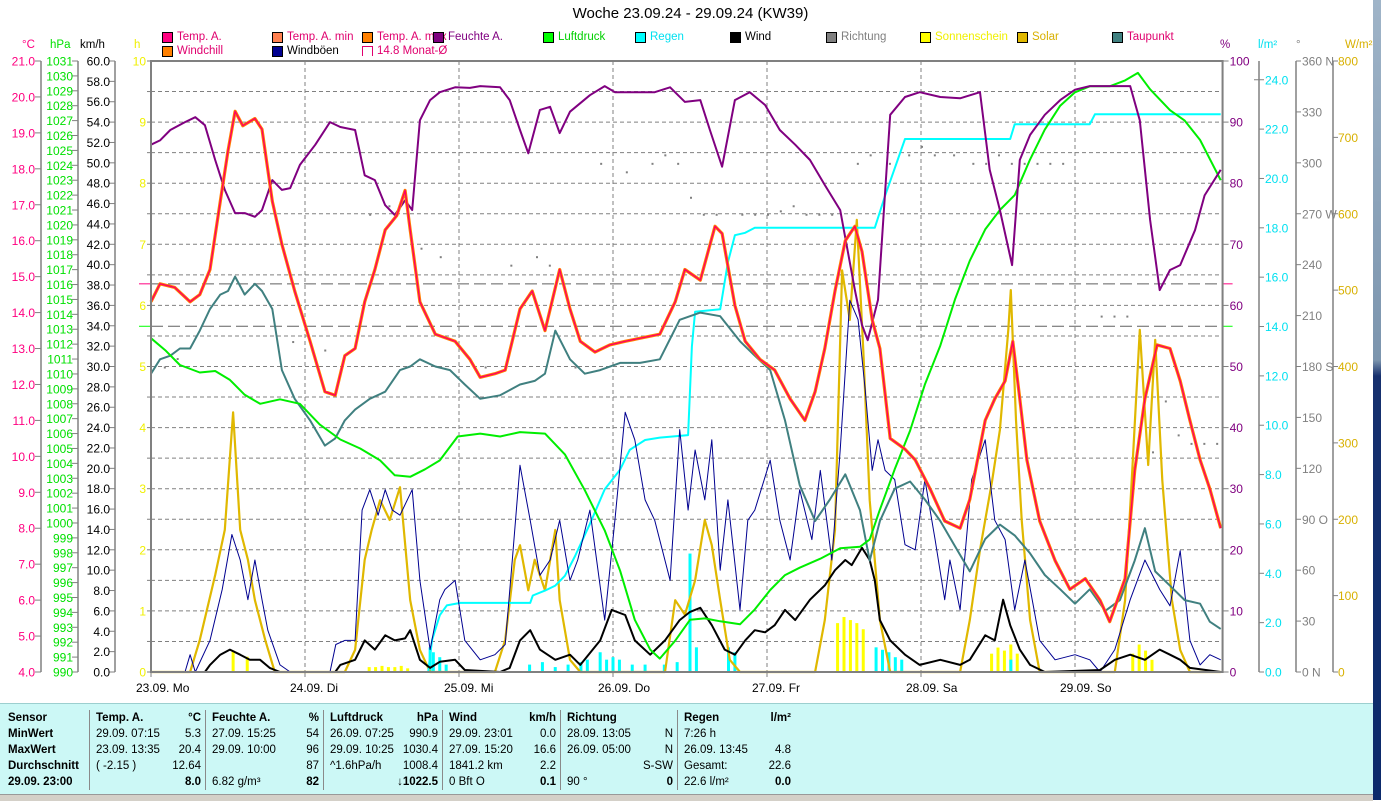 The image size is (1381, 801). Describe the element at coordinates (1318, 62) in the screenshot. I see `direction-axis-label: 360 N` at that location.